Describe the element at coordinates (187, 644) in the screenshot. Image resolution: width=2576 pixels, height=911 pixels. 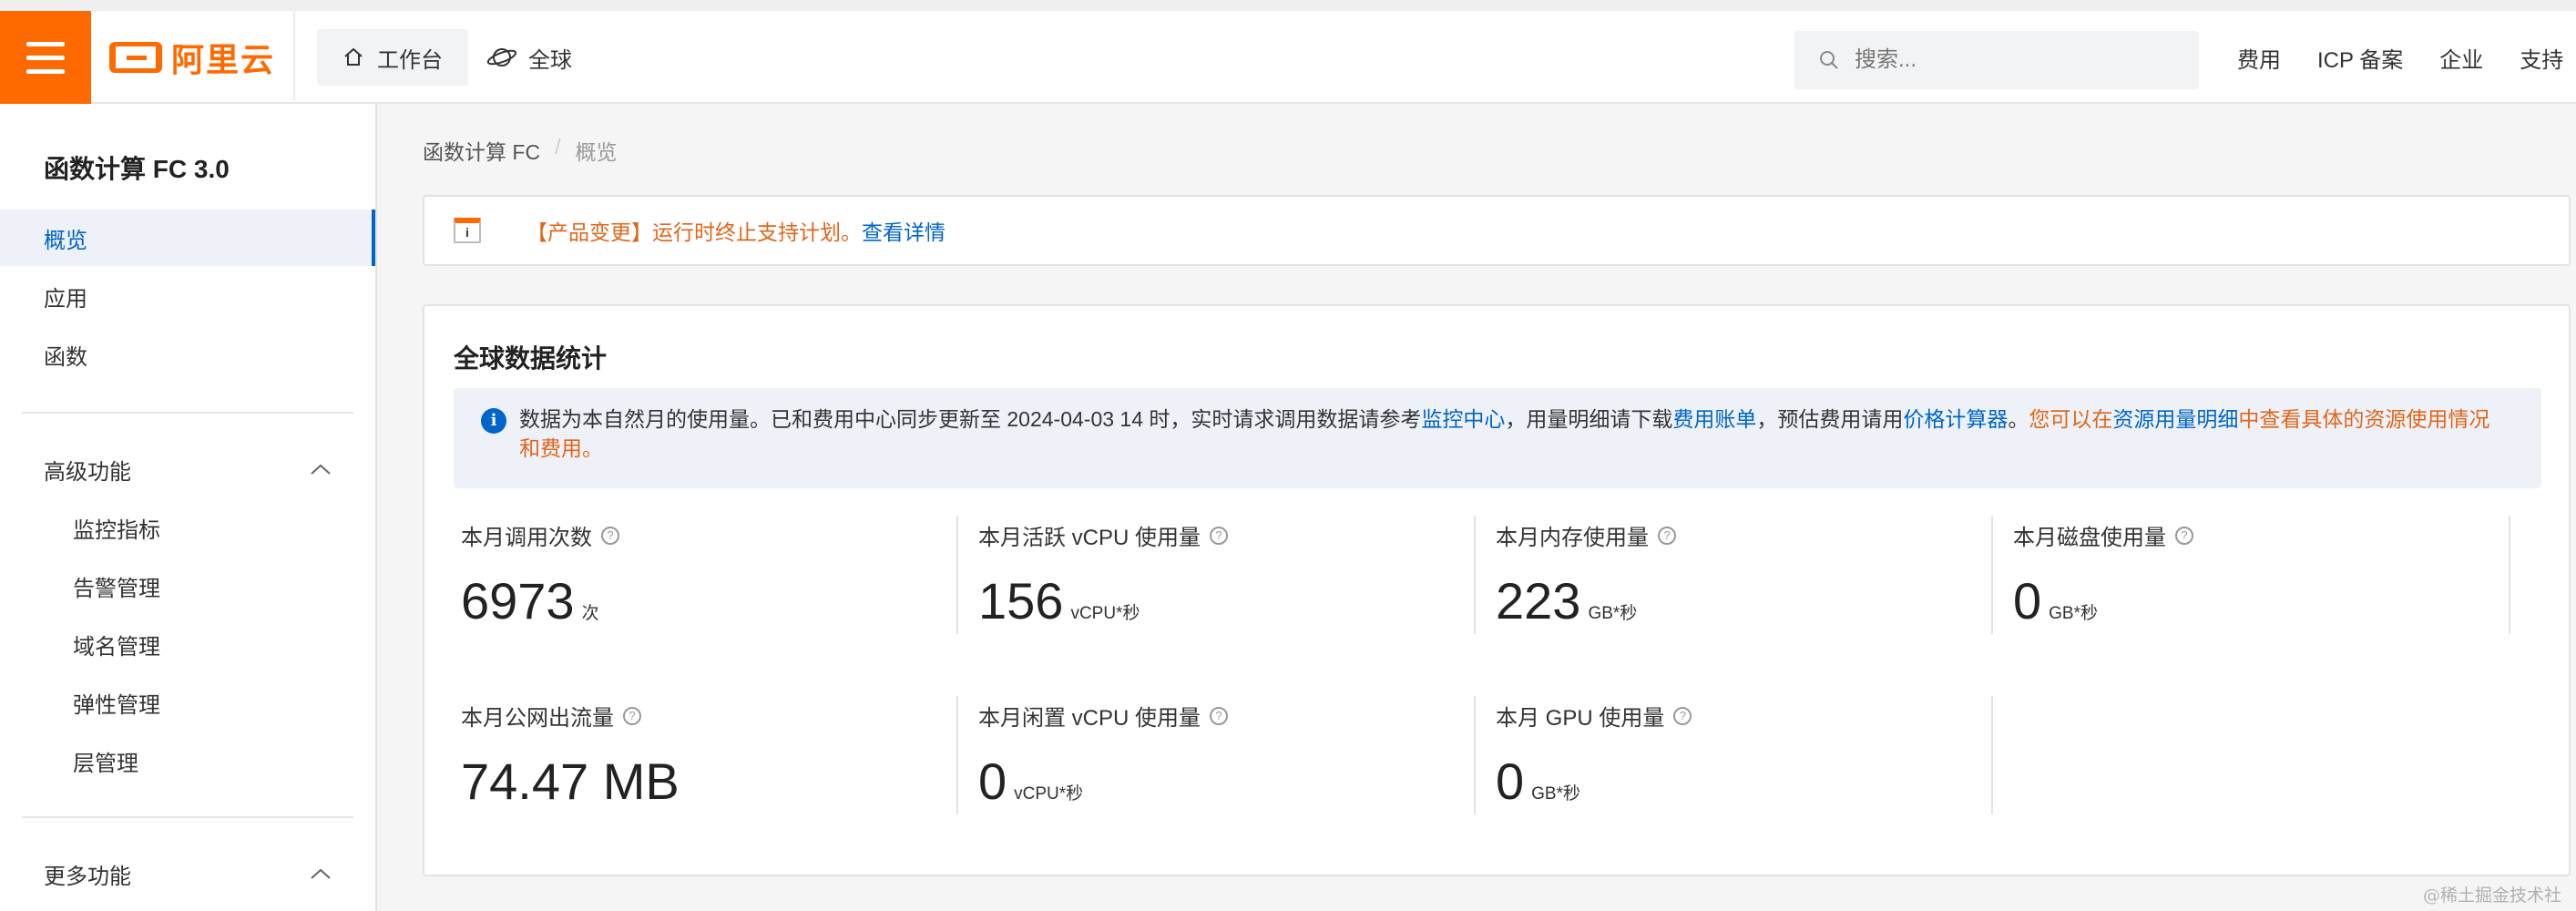
I see `sidebar-item-domains: 域名管理` at that location.